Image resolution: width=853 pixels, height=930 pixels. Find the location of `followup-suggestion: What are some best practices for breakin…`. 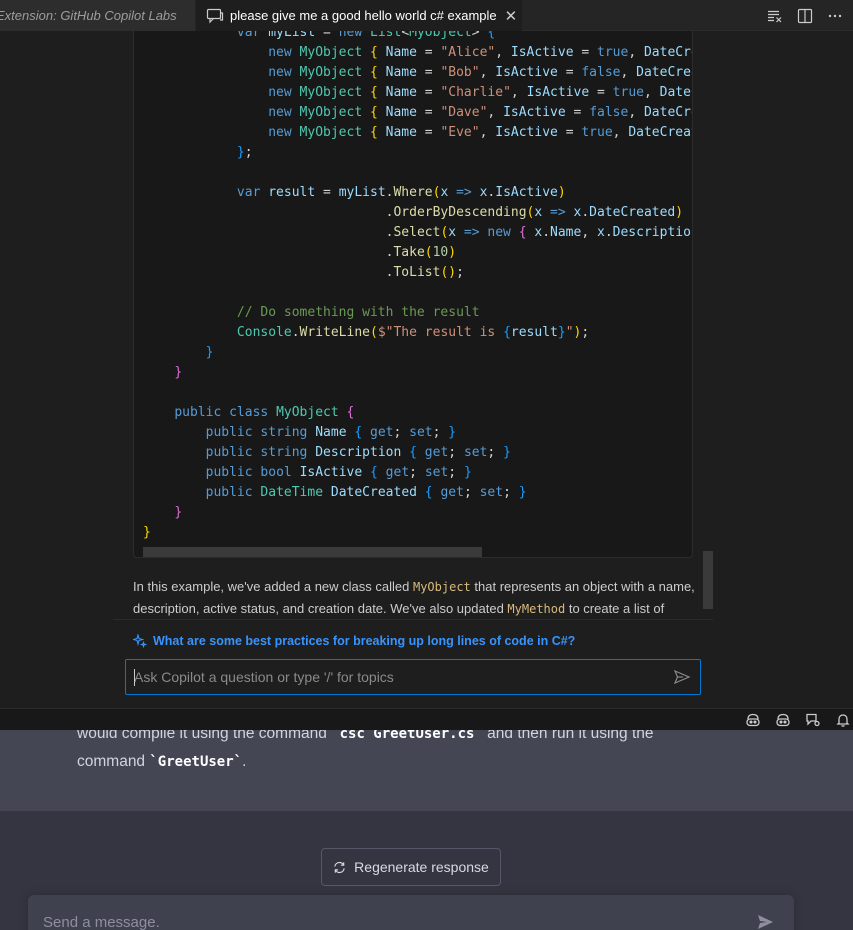

followup-suggestion: What are some best practices for breakin… is located at coordinates (354, 641).